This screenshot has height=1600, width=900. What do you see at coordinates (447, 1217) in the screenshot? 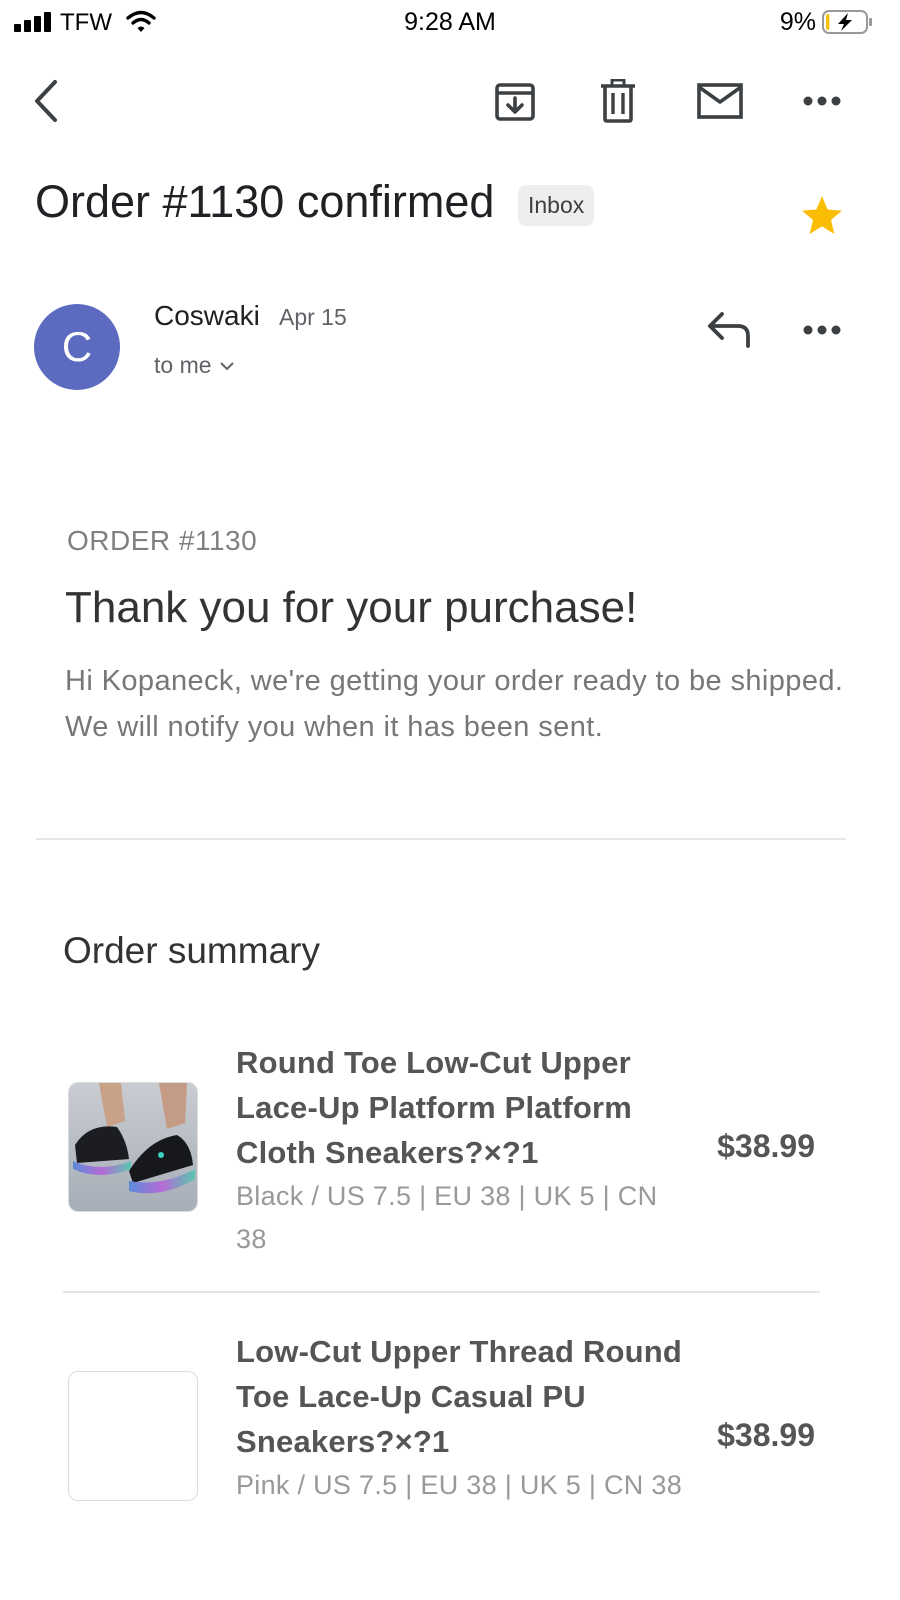
I see `item-variant: Black / US 7.5 | EU 38 | UK 5 | CN 38` at bounding box center [447, 1217].